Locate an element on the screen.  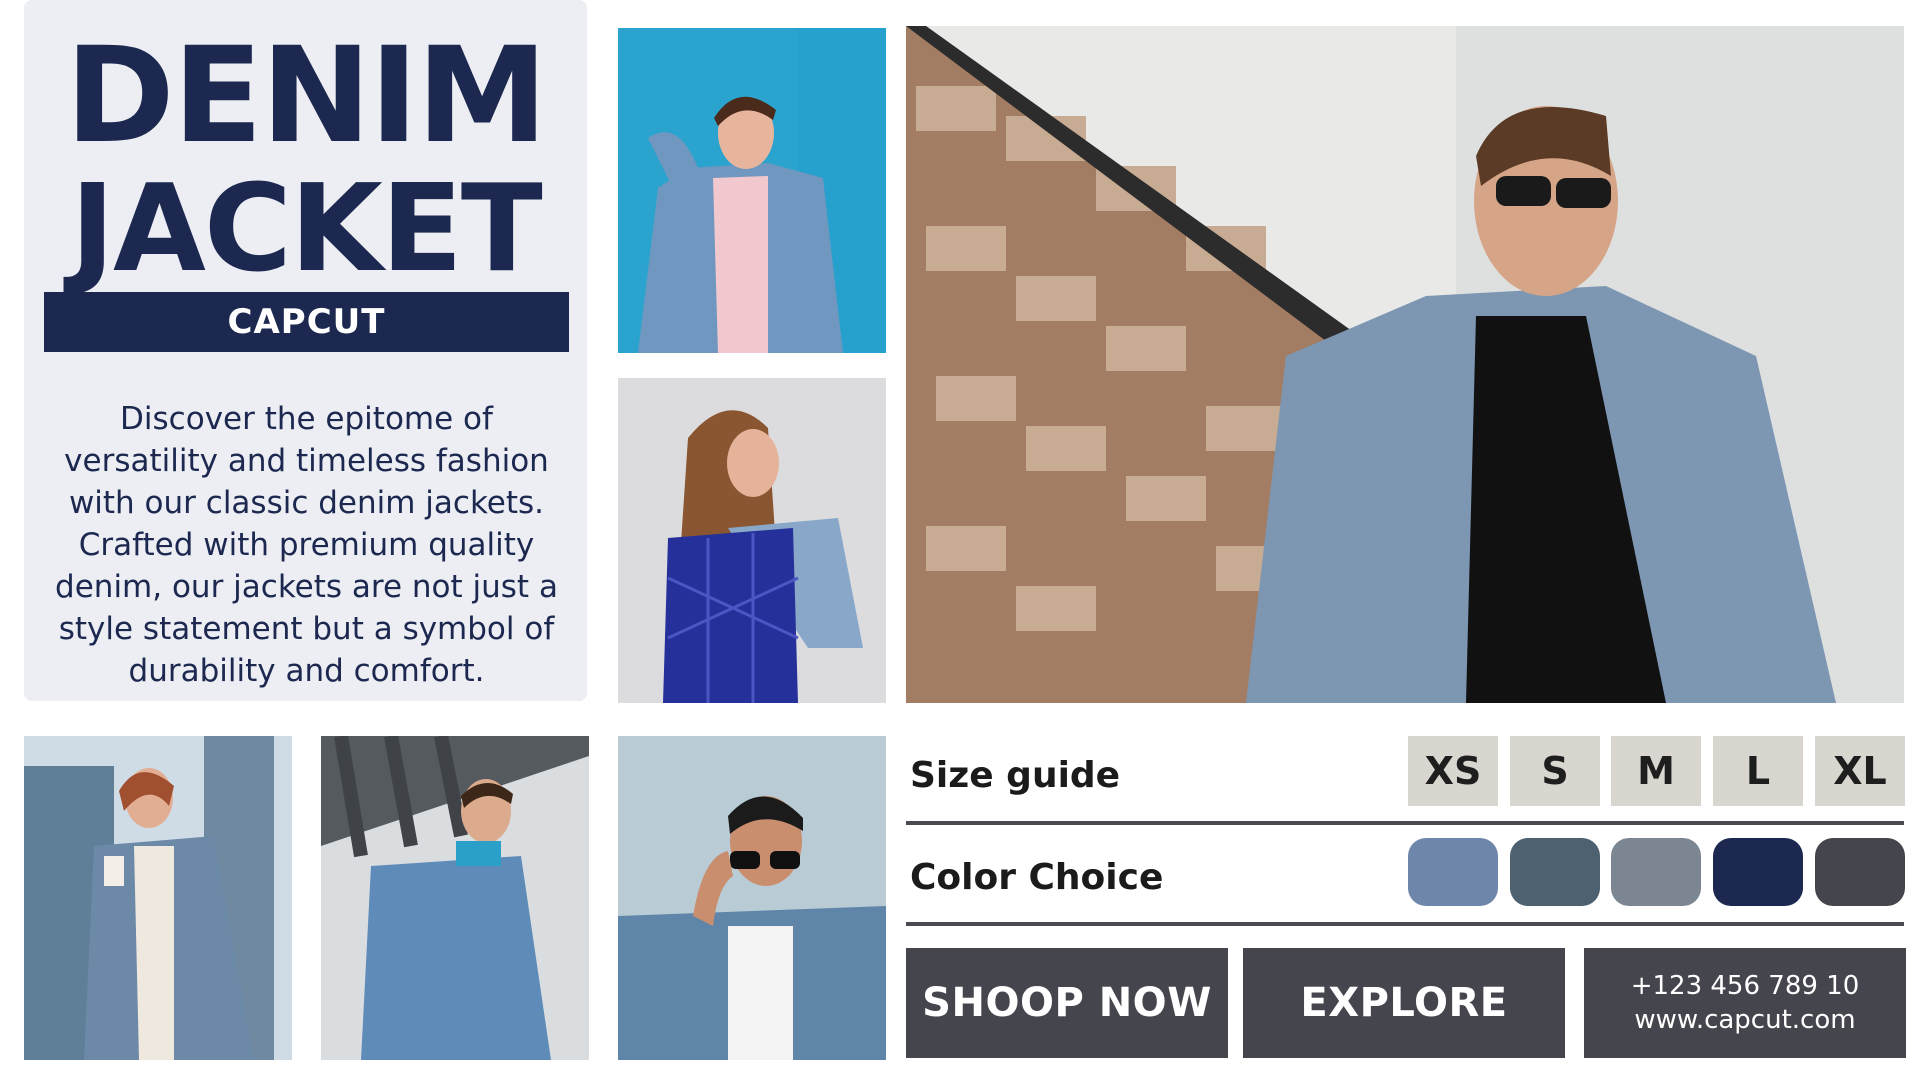
contact-box: +123 456 789 10 www.capcut.com is located at coordinates (1745, 1003).